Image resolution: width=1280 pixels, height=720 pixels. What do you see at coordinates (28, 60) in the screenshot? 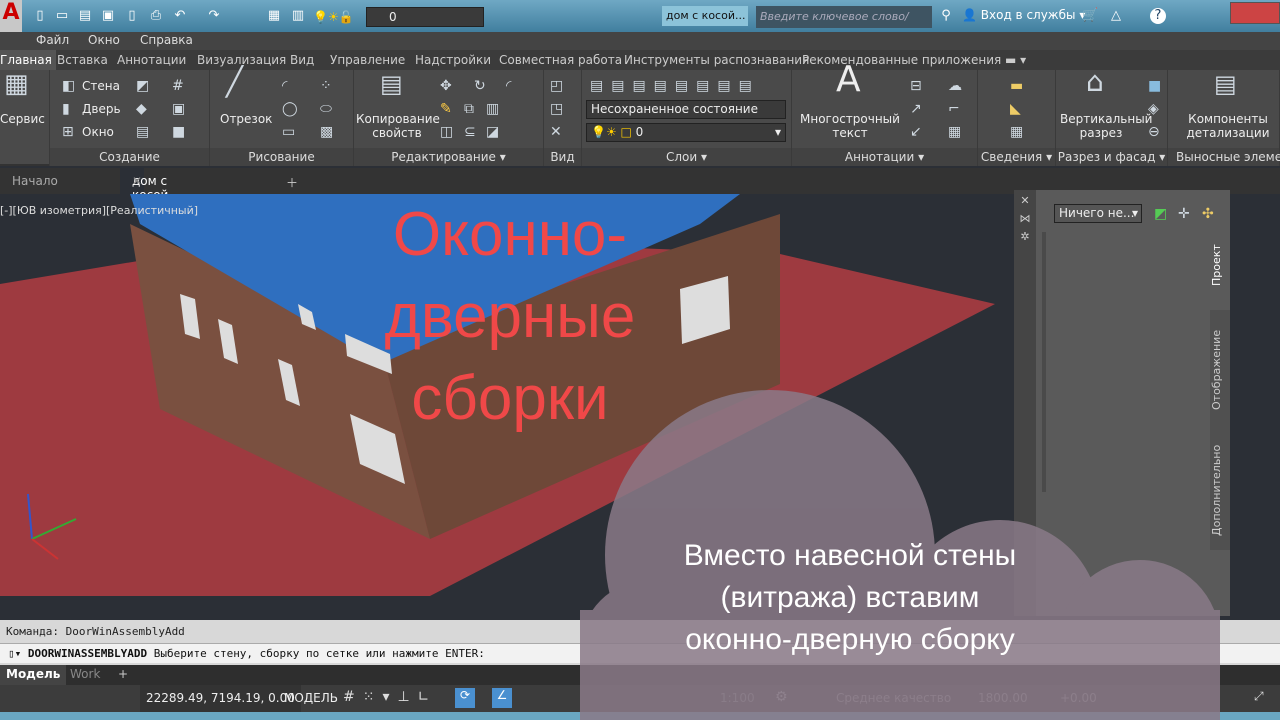
I see `tab-home: Главная` at bounding box center [28, 60].